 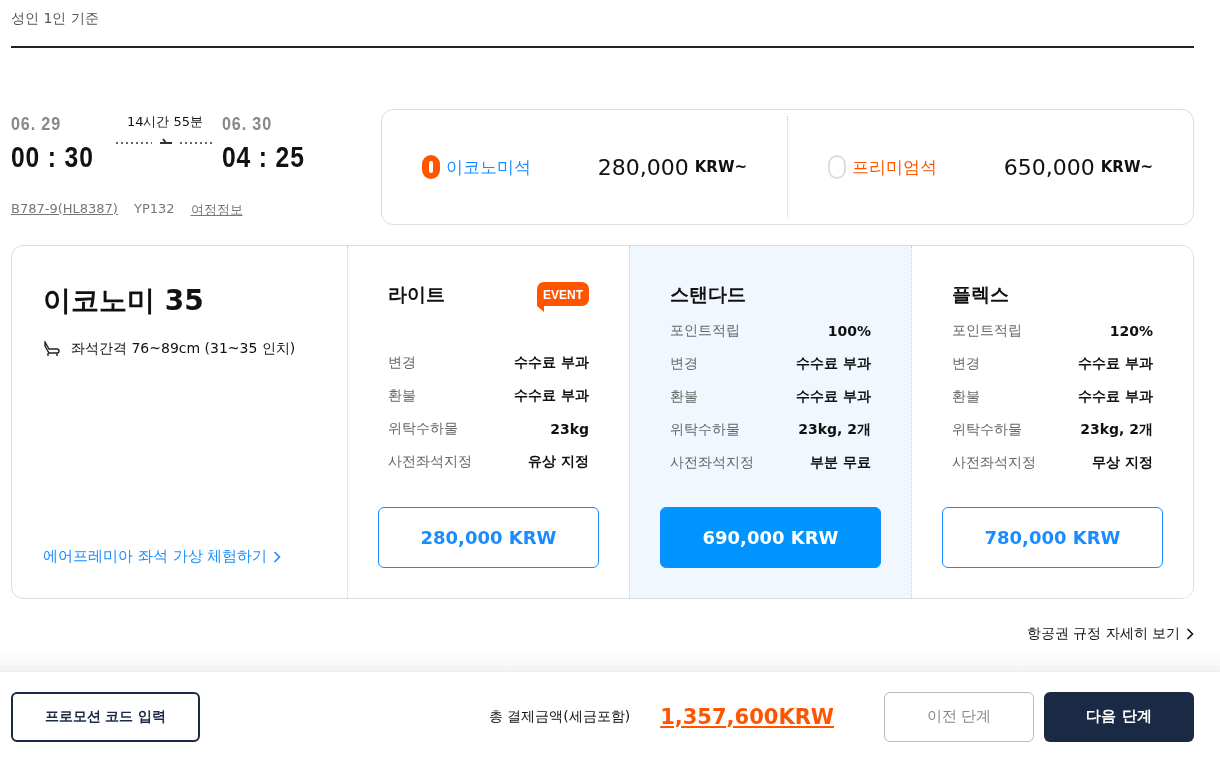 I want to click on seat-icon, so click(x=52, y=349).